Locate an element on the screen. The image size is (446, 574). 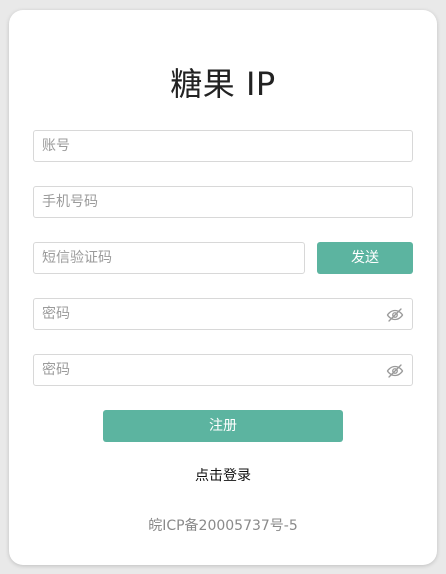
register-button: 注册 is located at coordinates (223, 426).